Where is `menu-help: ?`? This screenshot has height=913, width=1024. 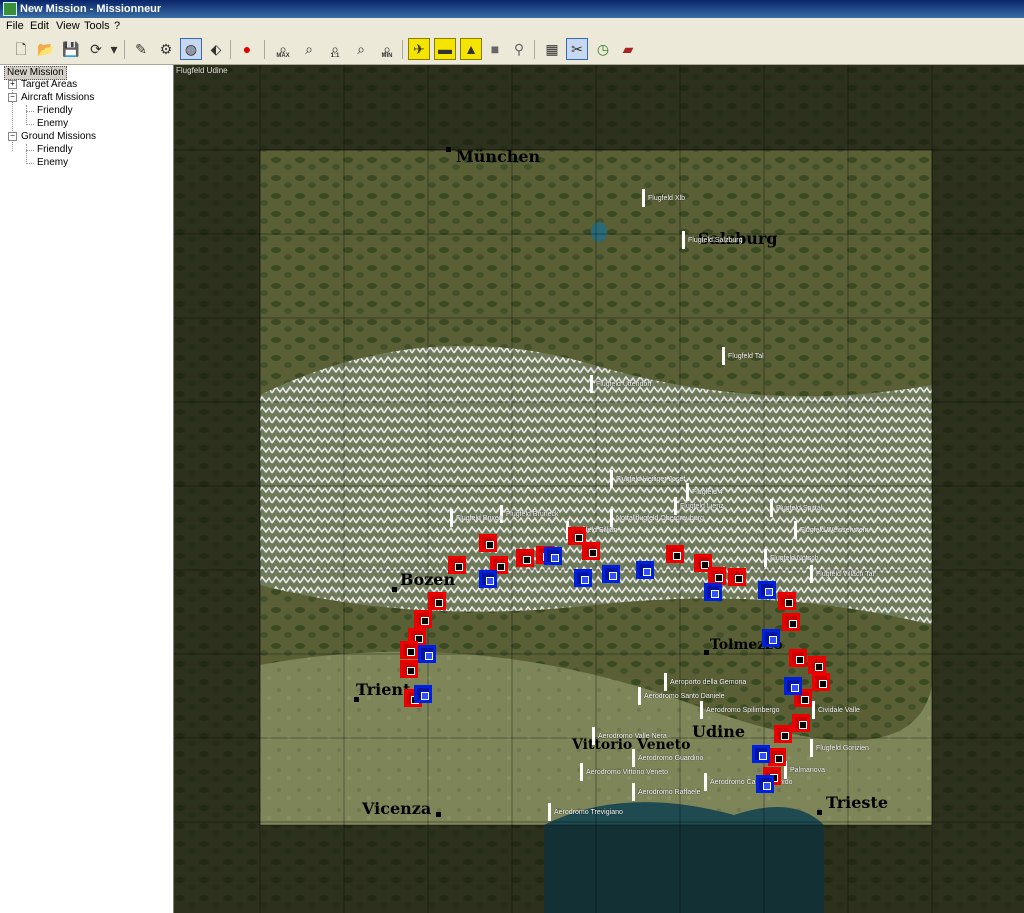
menu-help: ? is located at coordinates (117, 26).